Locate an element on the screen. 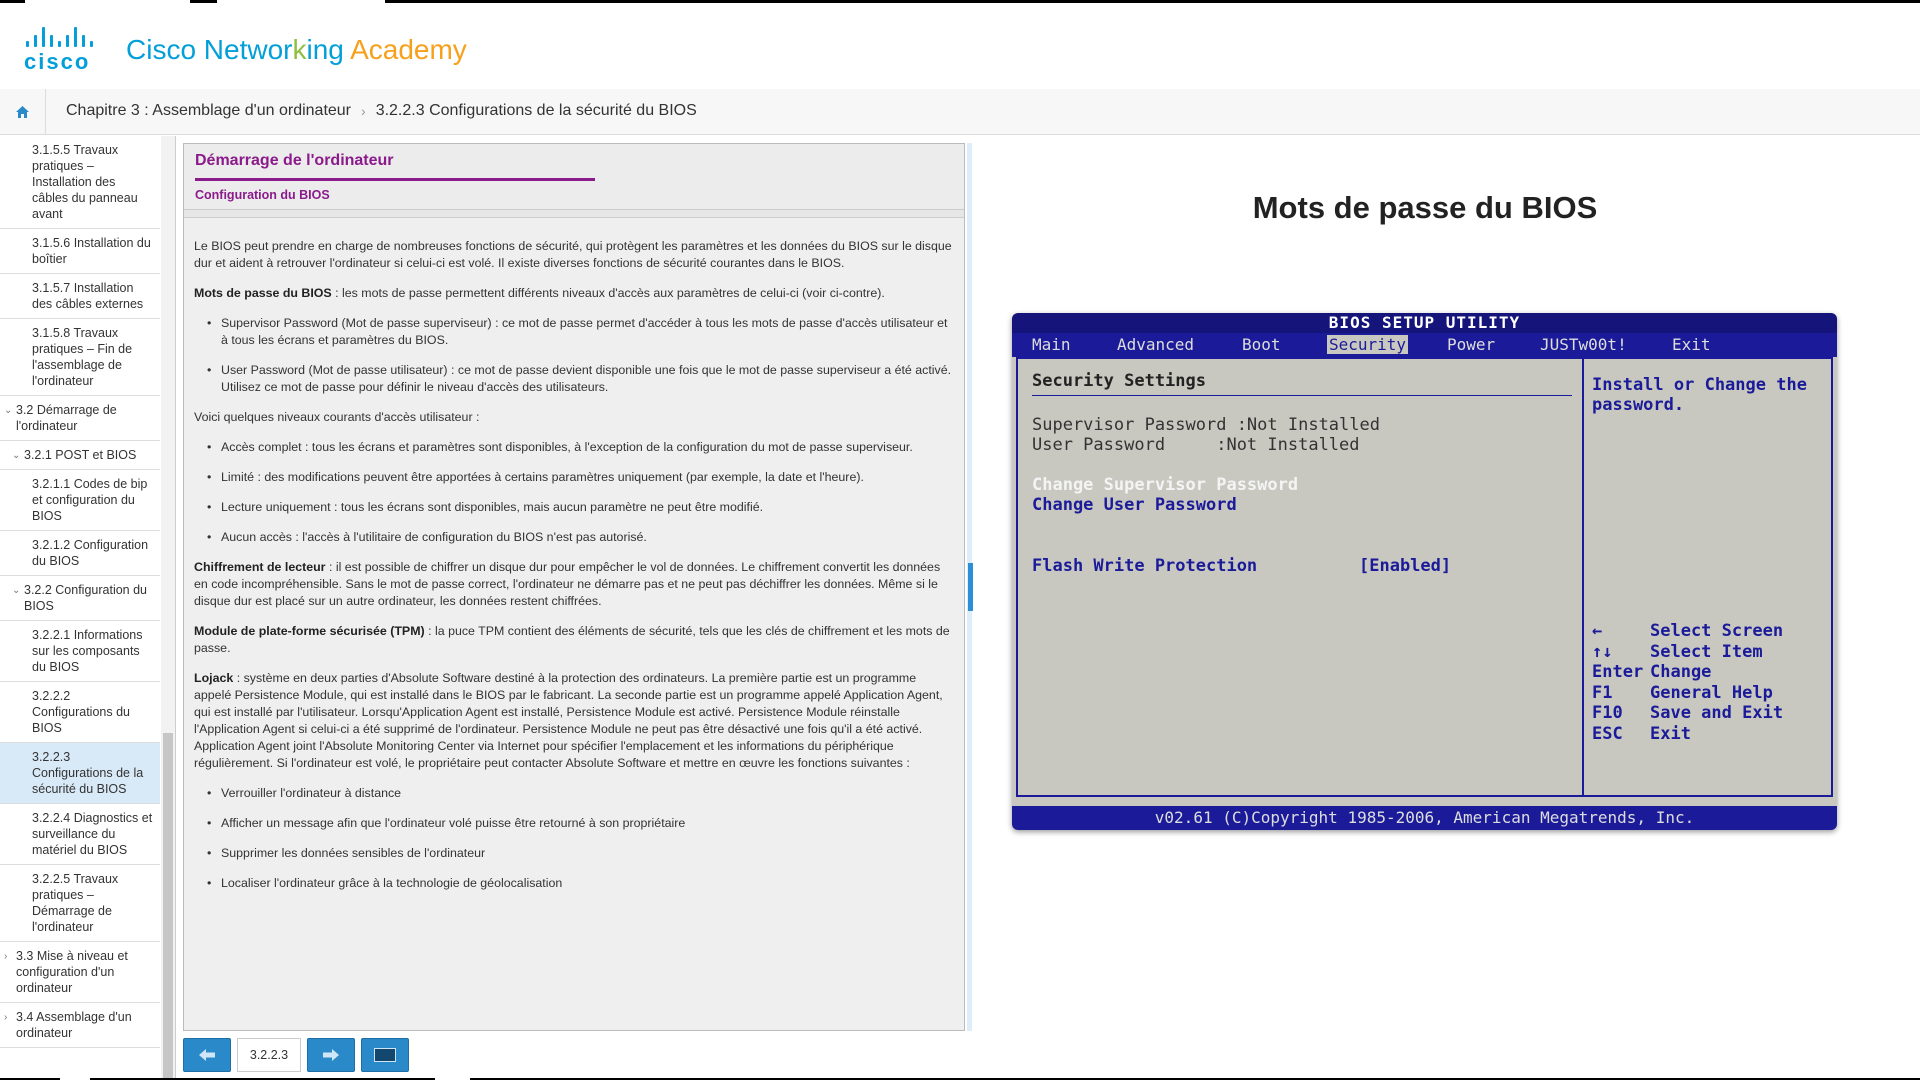 Image resolution: width=1920 pixels, height=1080 pixels. list-item: Verrouiller l'ordinateur à distance is located at coordinates (574, 793).